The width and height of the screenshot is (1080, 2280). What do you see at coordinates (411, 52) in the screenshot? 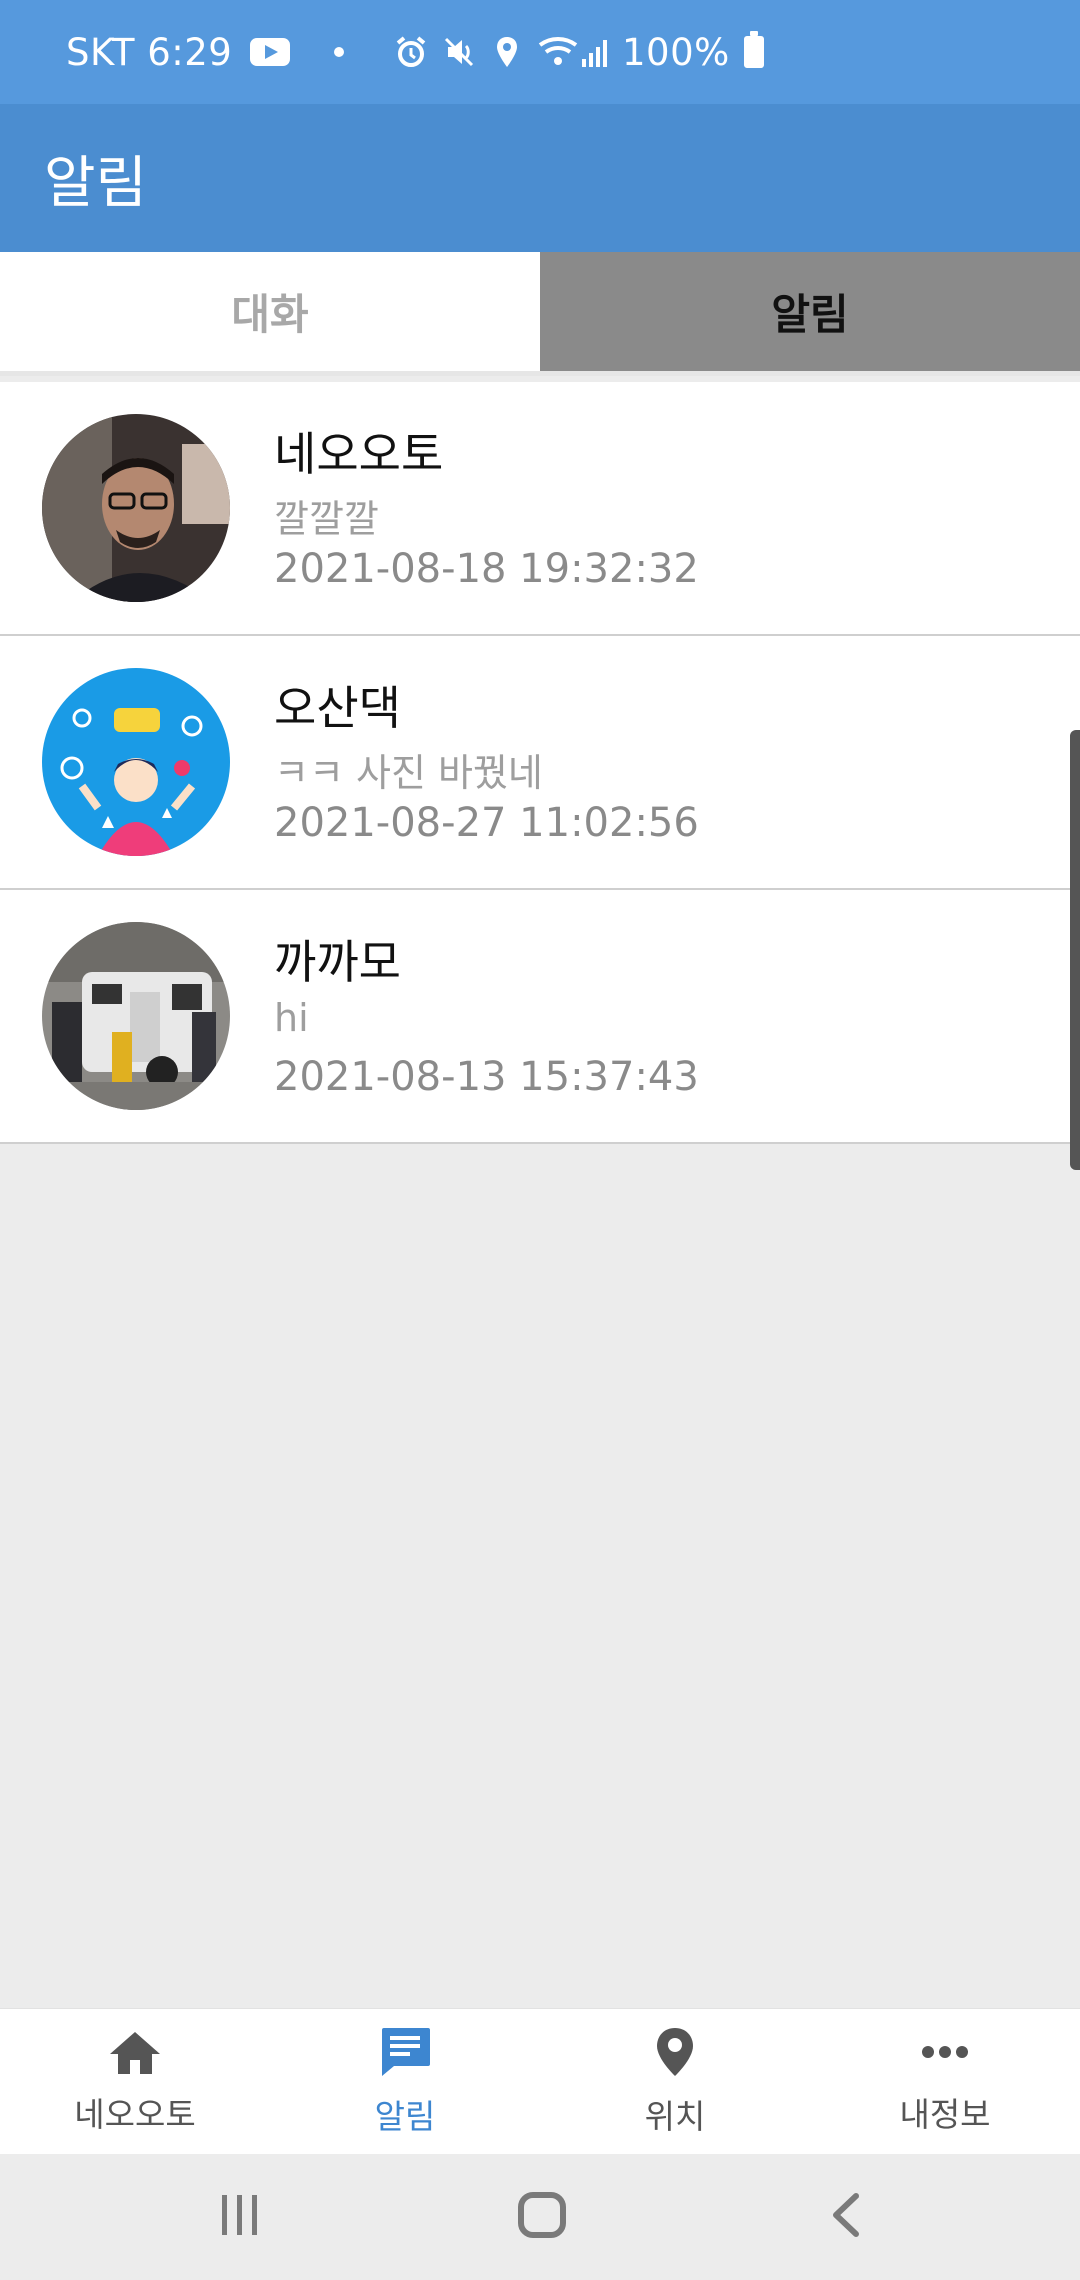
I see `alarm-icon` at bounding box center [411, 52].